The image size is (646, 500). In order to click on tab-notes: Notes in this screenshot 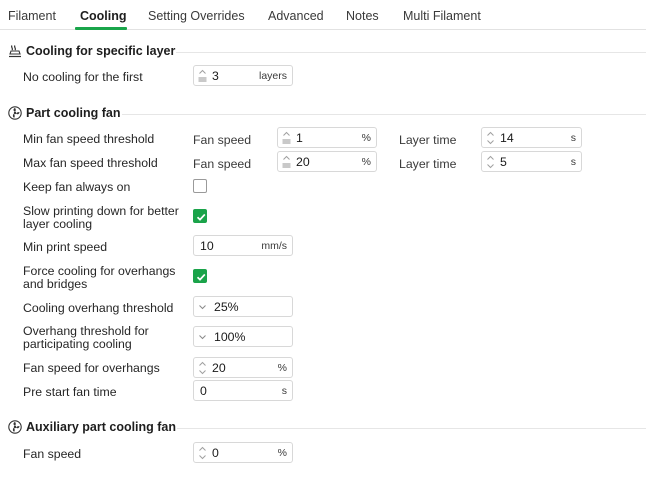, I will do `click(362, 16)`.